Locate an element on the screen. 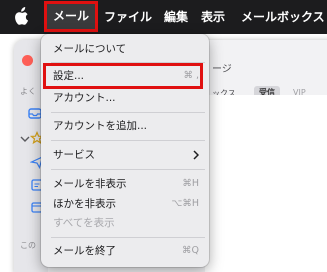 The width and height of the screenshot is (327, 272). menu-item-about-mail: メールについて is located at coordinates (129, 49).